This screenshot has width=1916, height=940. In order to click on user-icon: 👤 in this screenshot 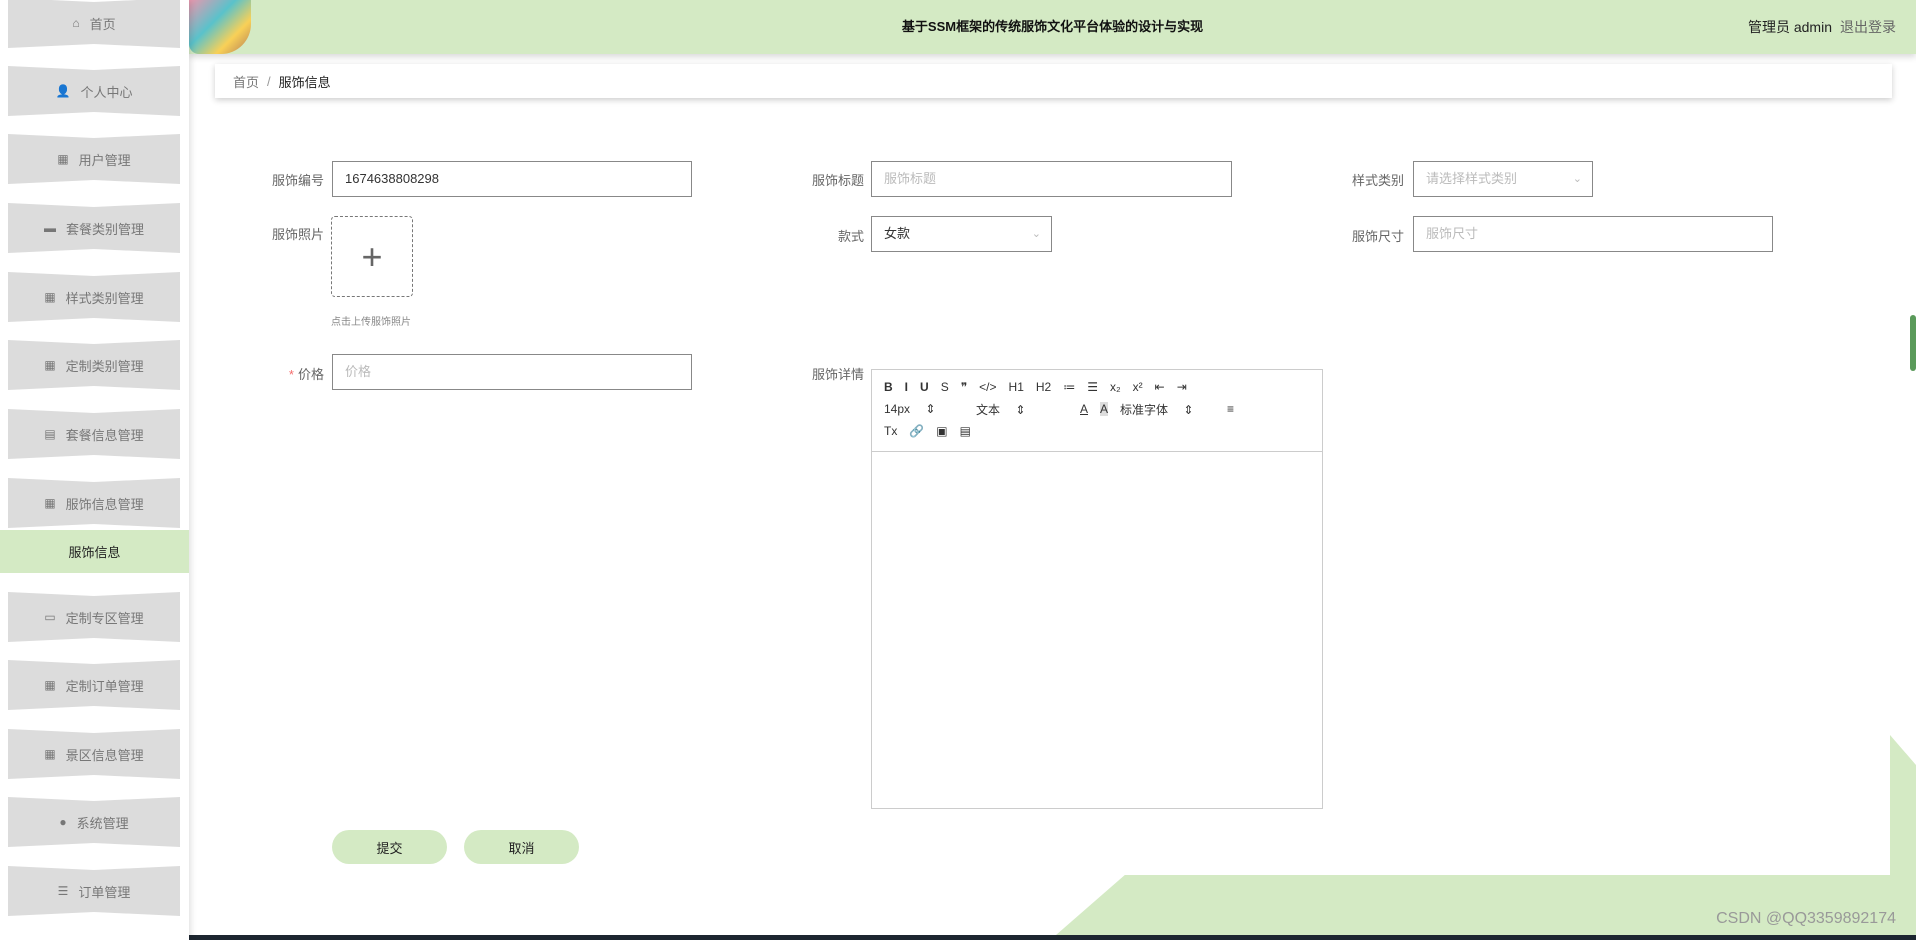, I will do `click(63, 91)`.